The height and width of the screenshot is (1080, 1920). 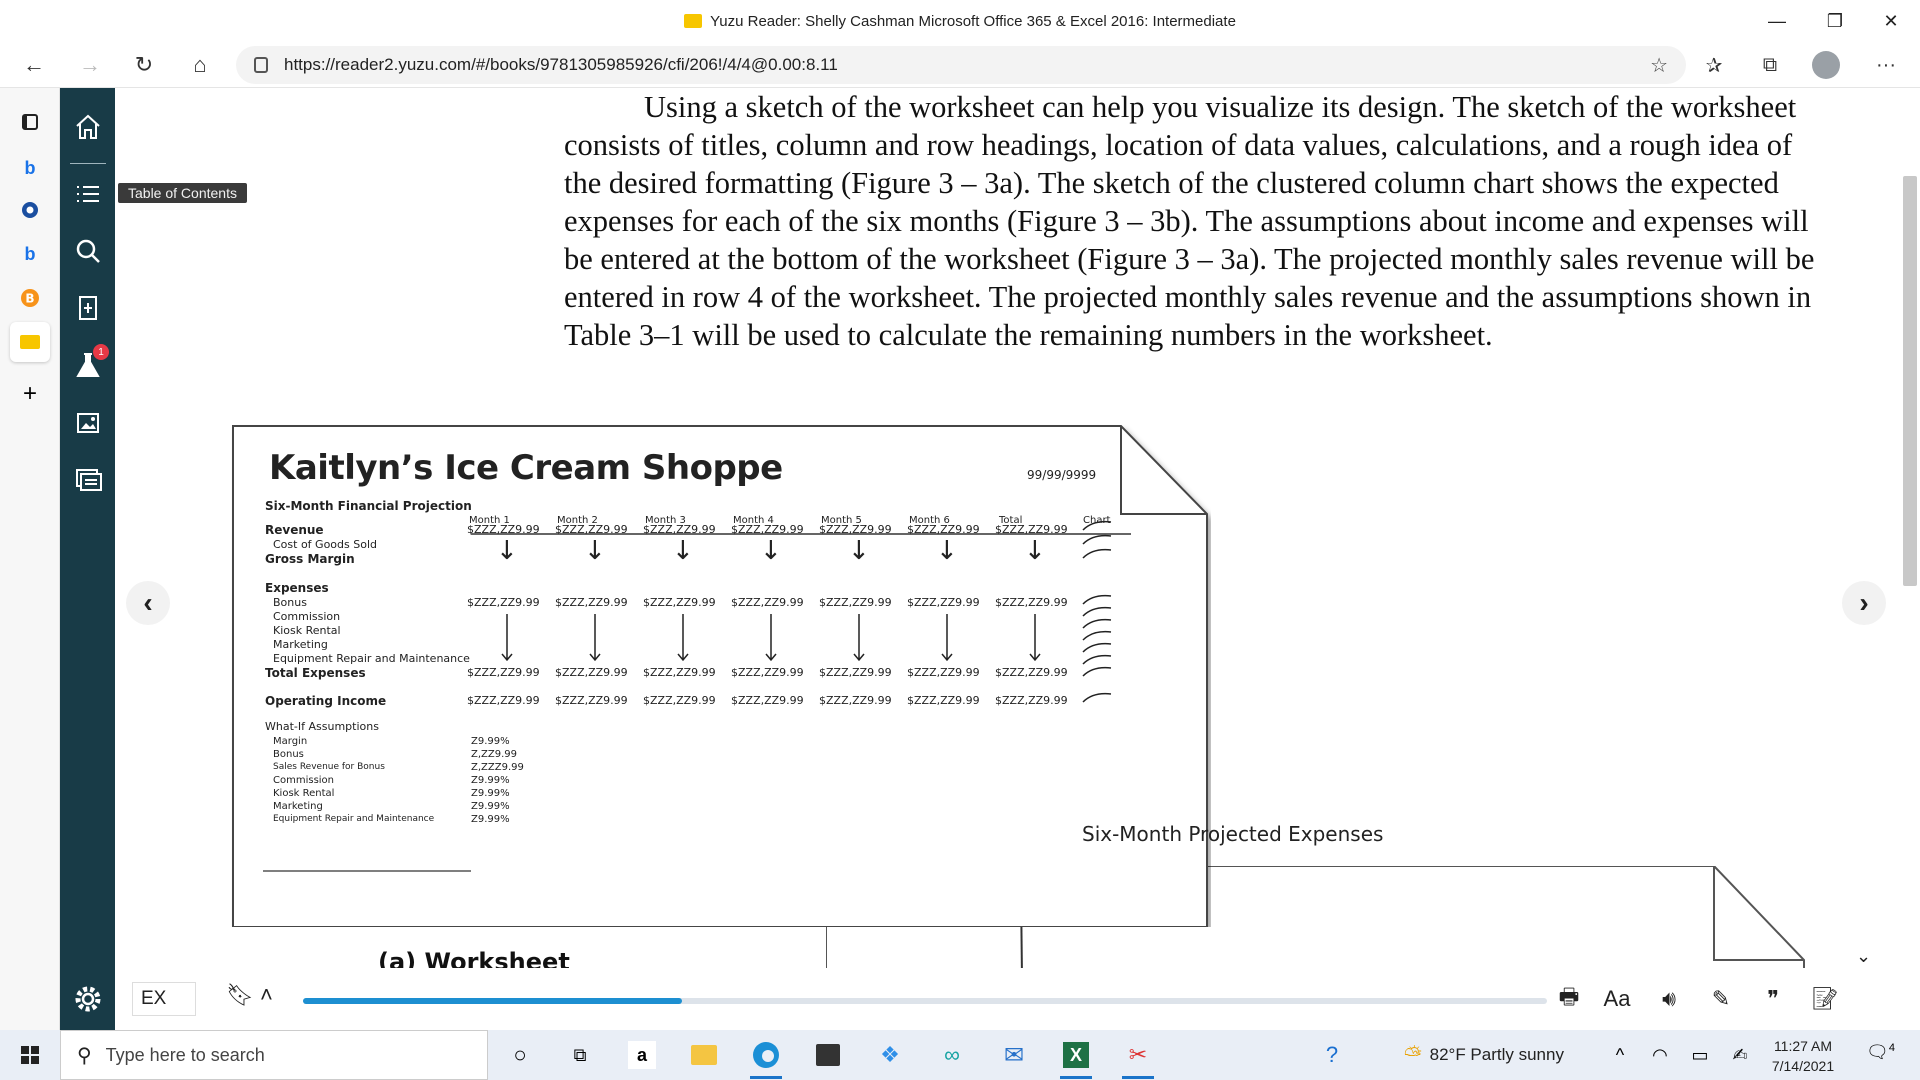 What do you see at coordinates (1138, 1057) in the screenshot?
I see `snipping-tool-icon: ✂` at bounding box center [1138, 1057].